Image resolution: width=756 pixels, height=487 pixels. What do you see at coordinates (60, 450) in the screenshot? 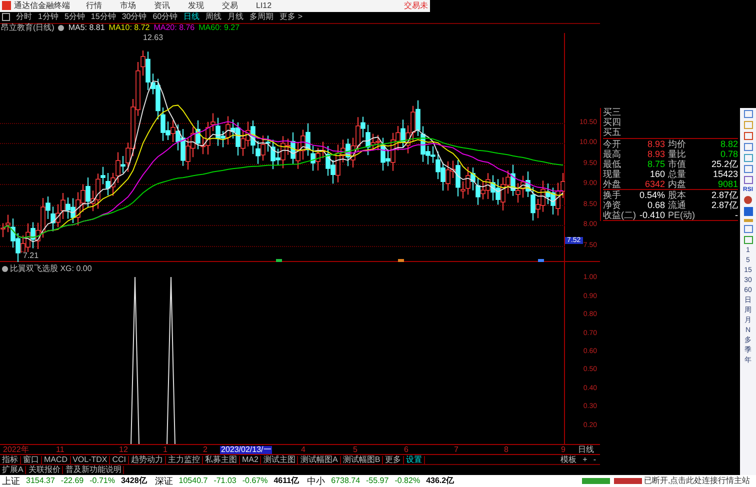
I see `time-axis-label: 11` at bounding box center [60, 450].